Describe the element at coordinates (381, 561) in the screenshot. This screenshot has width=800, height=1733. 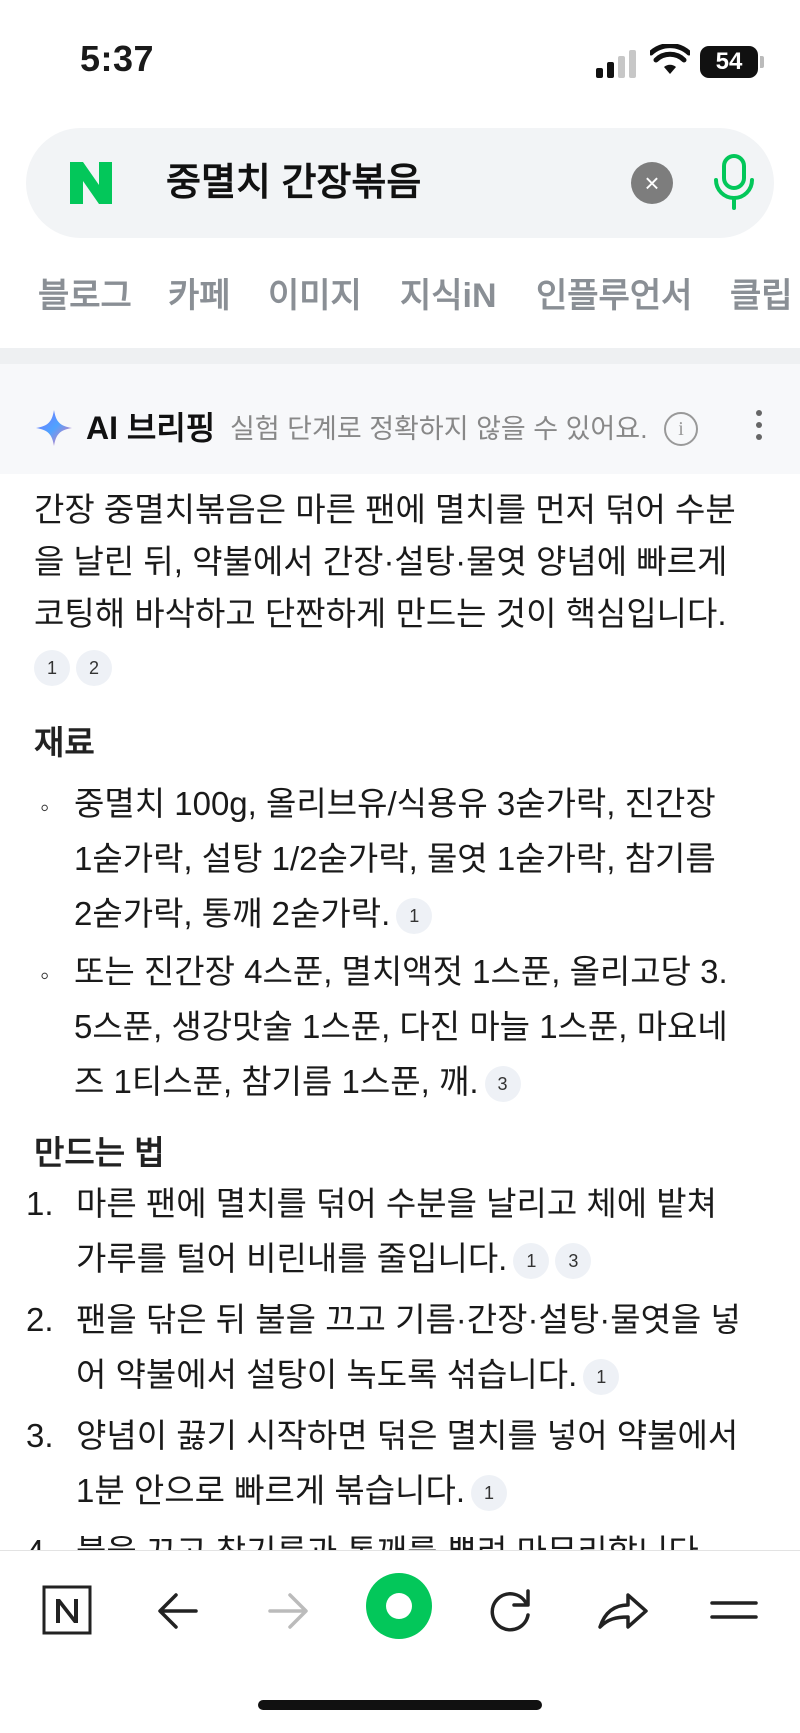
I see `summary-line: 을 날린 뒤, 약불에서 간장·설탕·물엿 양념에 빠르게` at that location.